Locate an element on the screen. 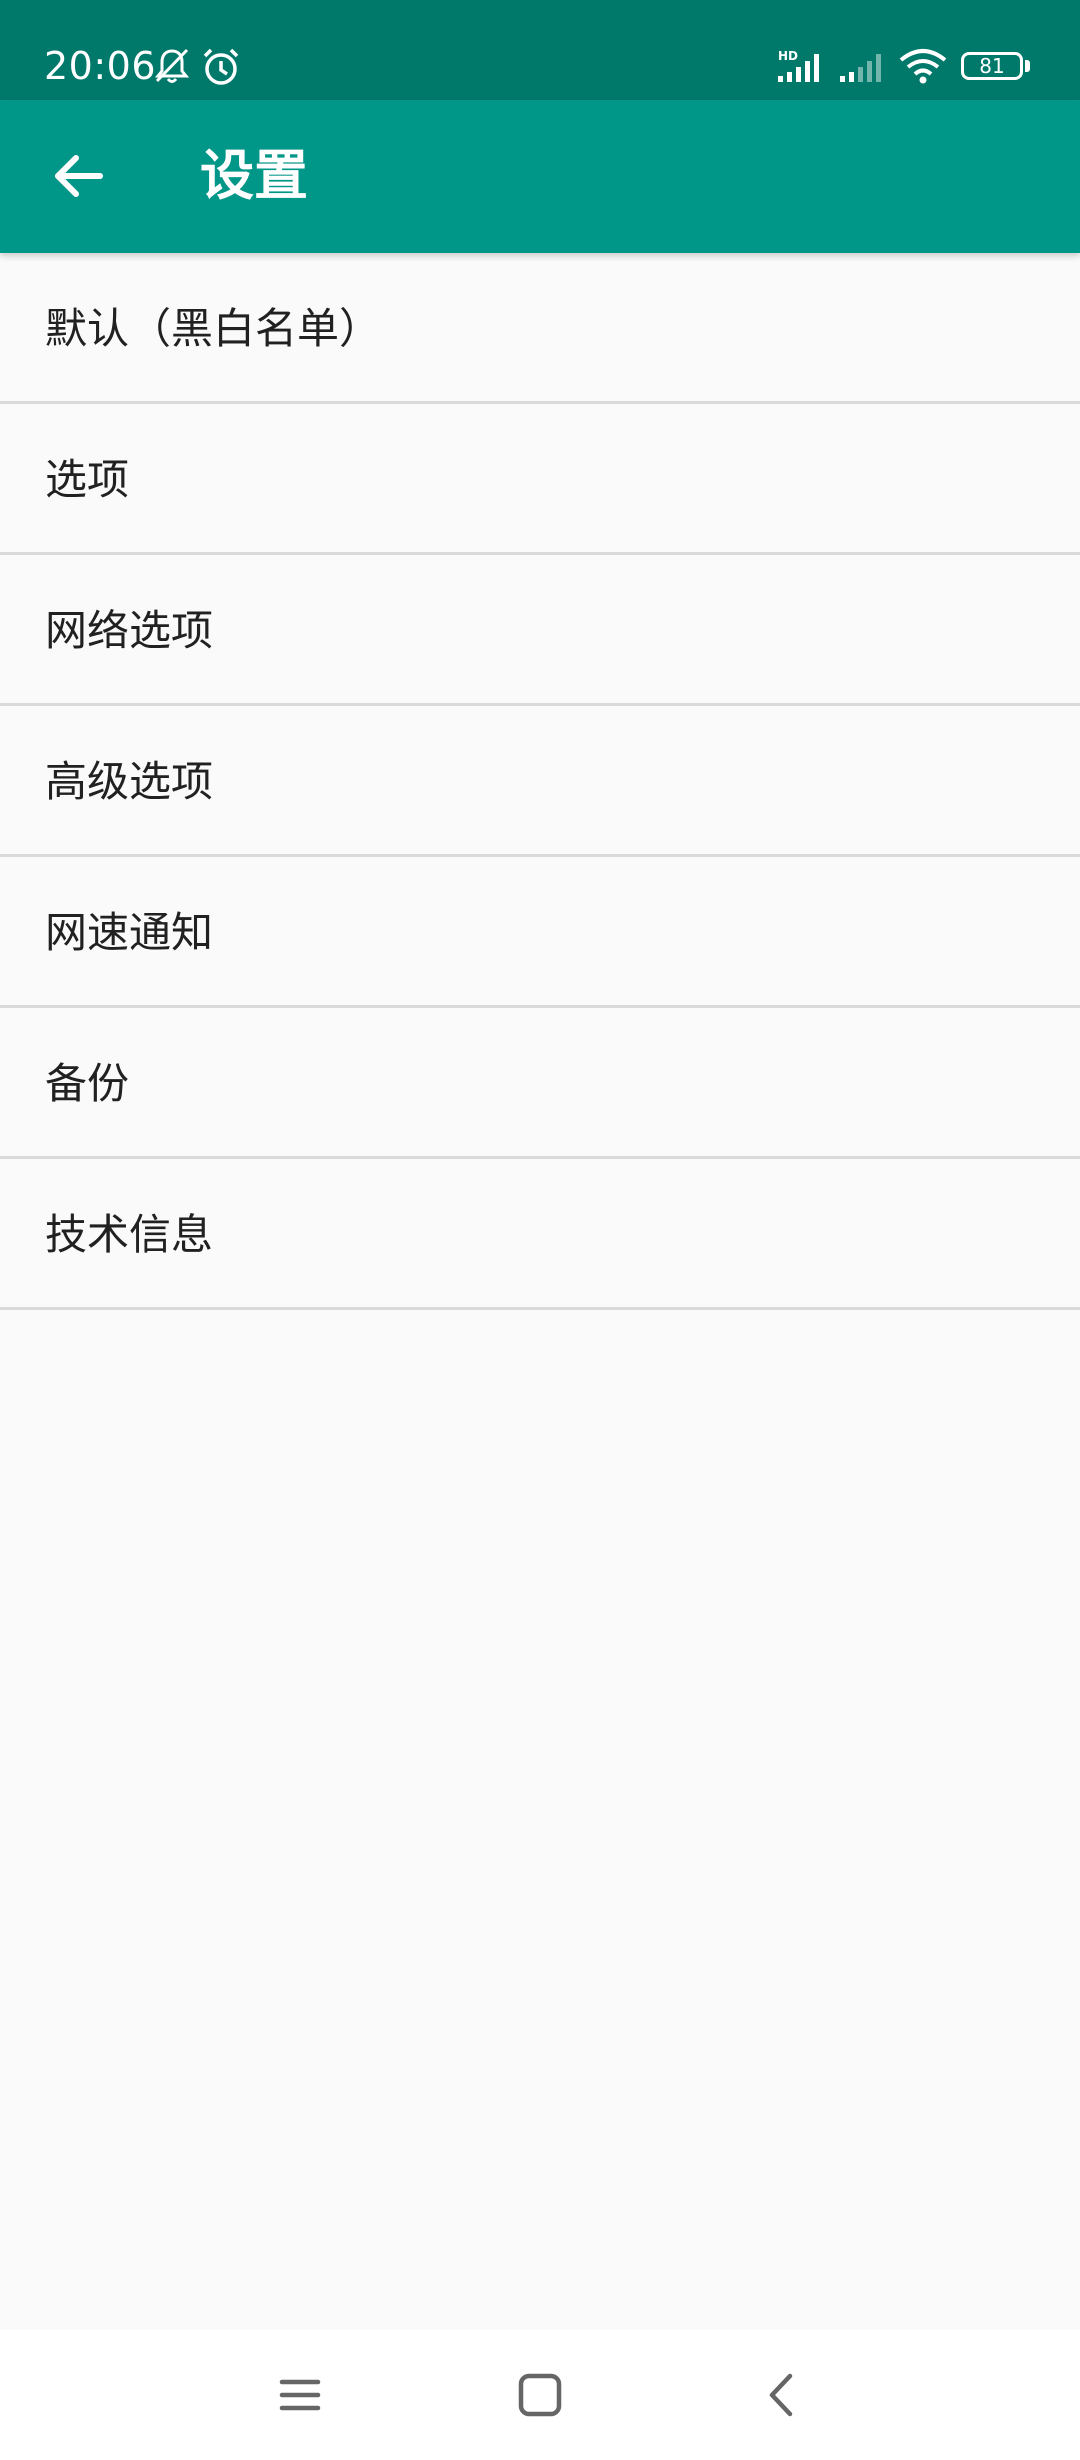  back-nav-button is located at coordinates (780, 2395).